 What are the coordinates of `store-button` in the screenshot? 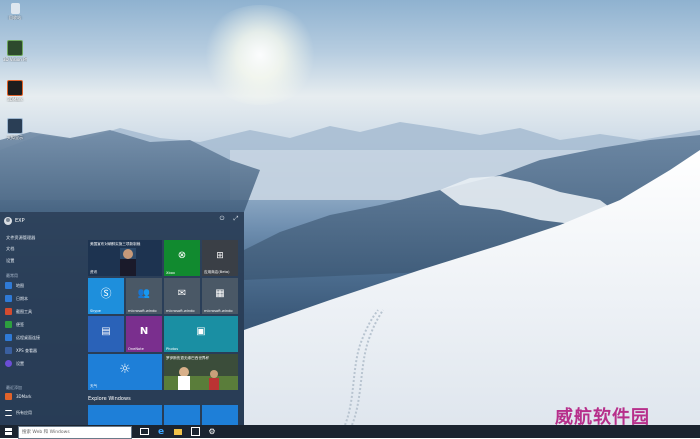 It's located at (195, 431).